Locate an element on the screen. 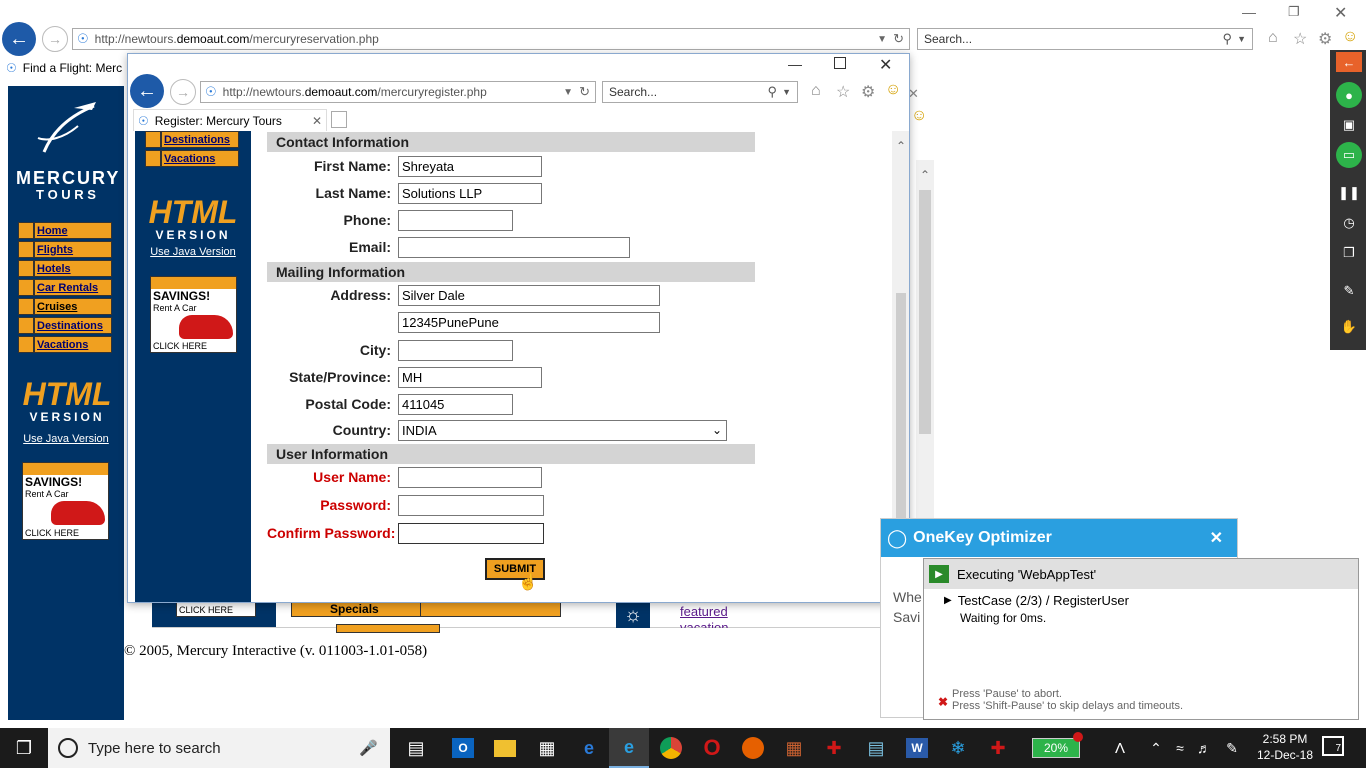 The image size is (1366, 768). hand-icon: ✋ is located at coordinates (1349, 327).